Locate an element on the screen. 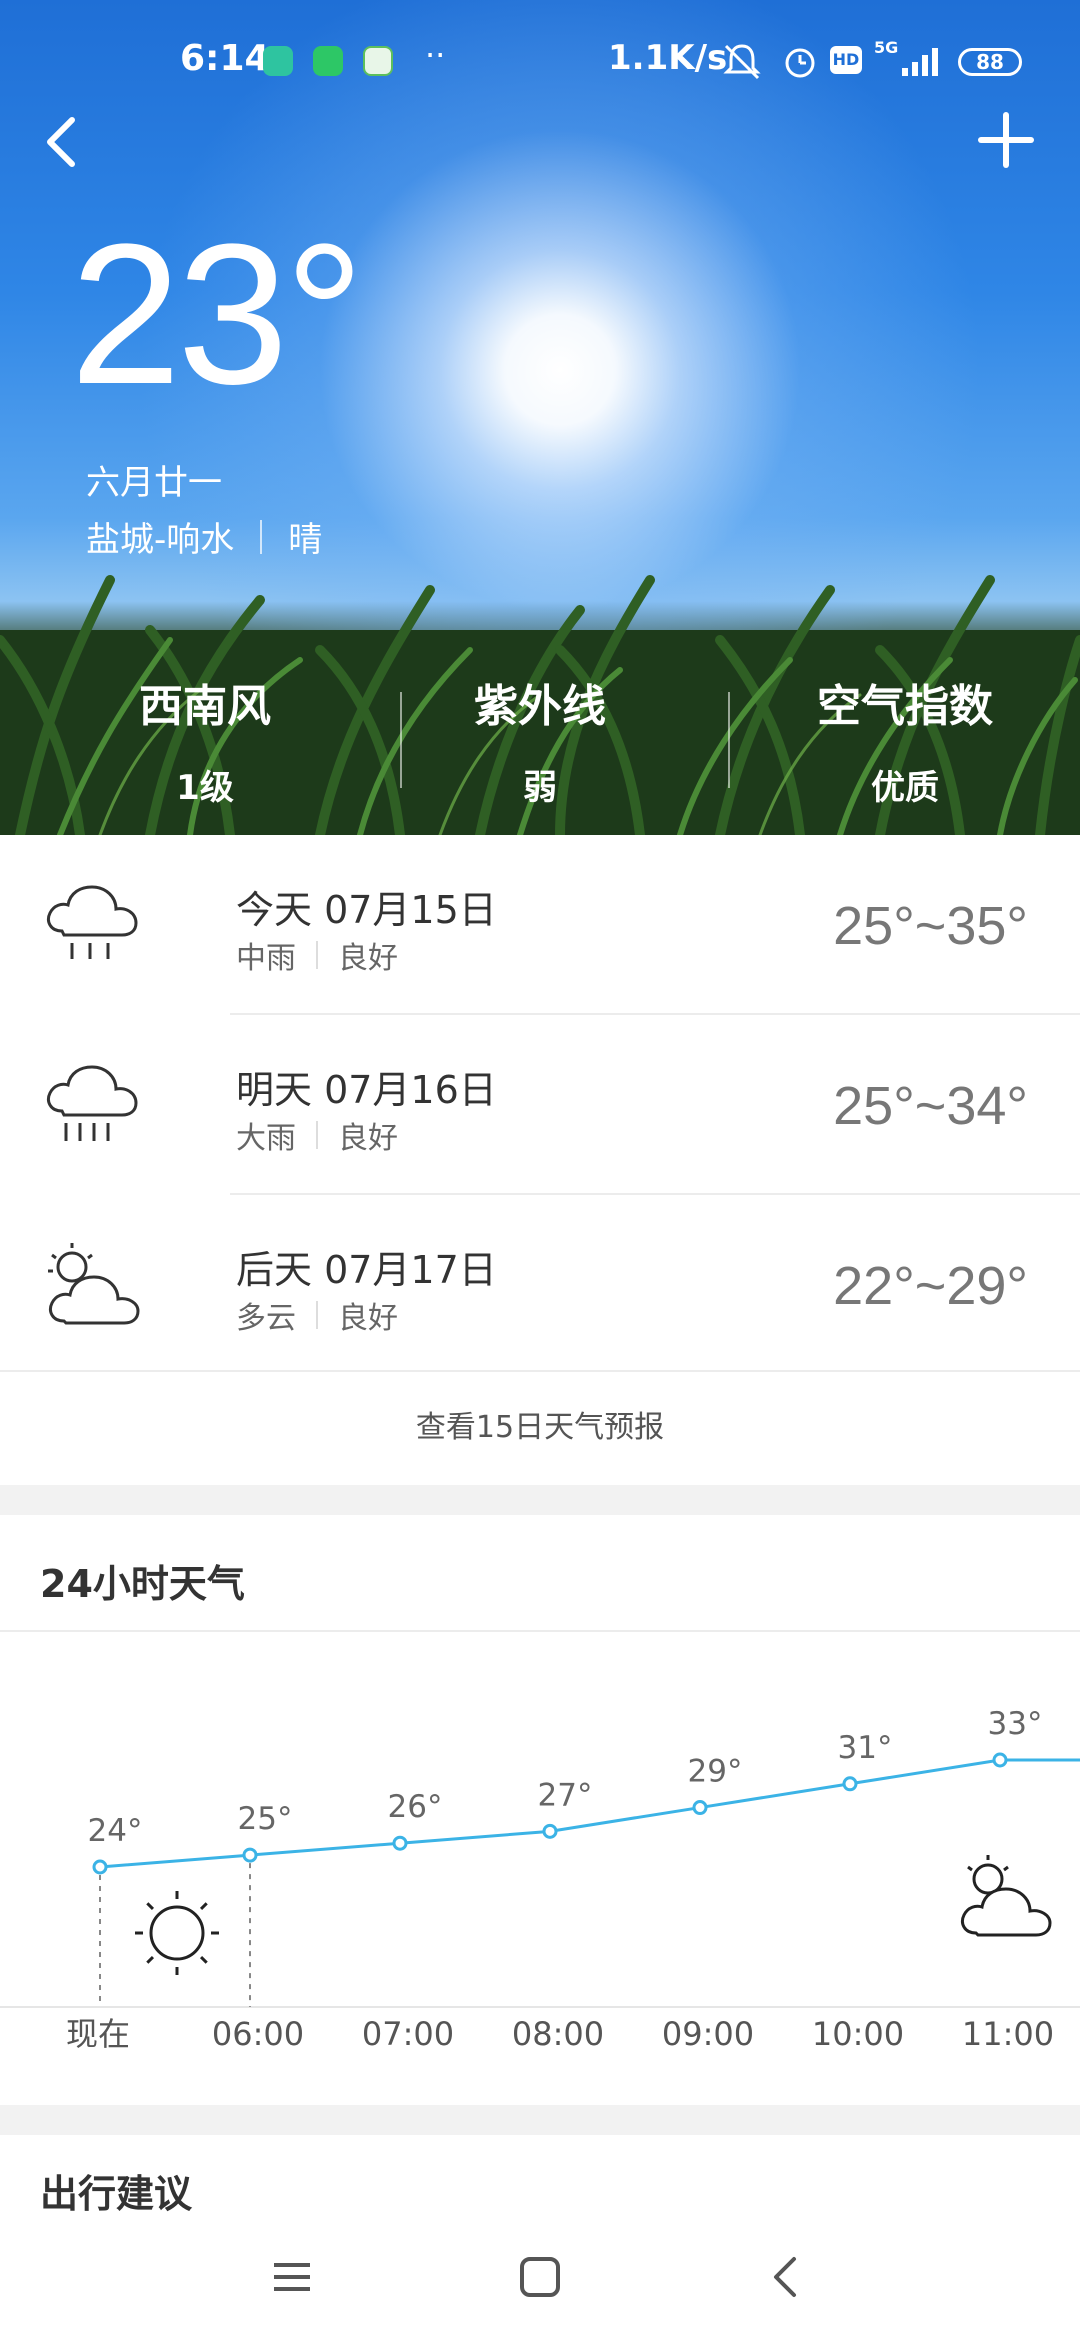 The width and height of the screenshot is (1080, 2340). add-city-button is located at coordinates (1006, 140).